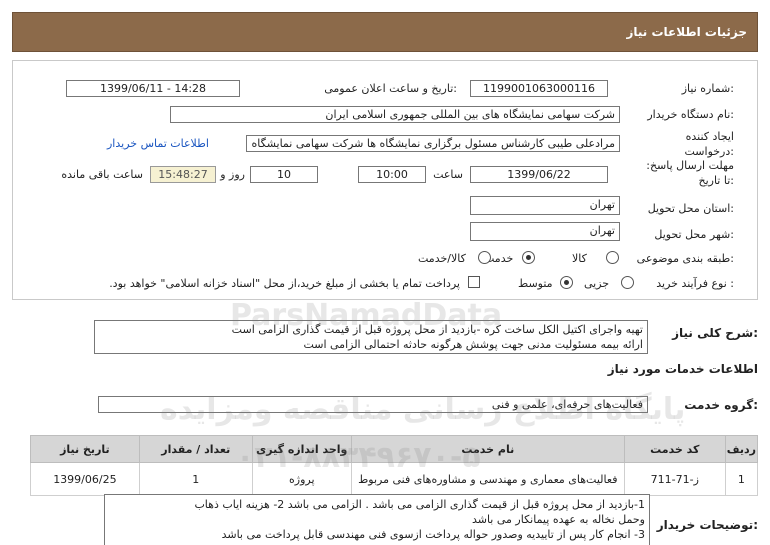  Describe the element at coordinates (707, 88) in the screenshot. I see `need-number-label: شماره نیاز:` at that location.